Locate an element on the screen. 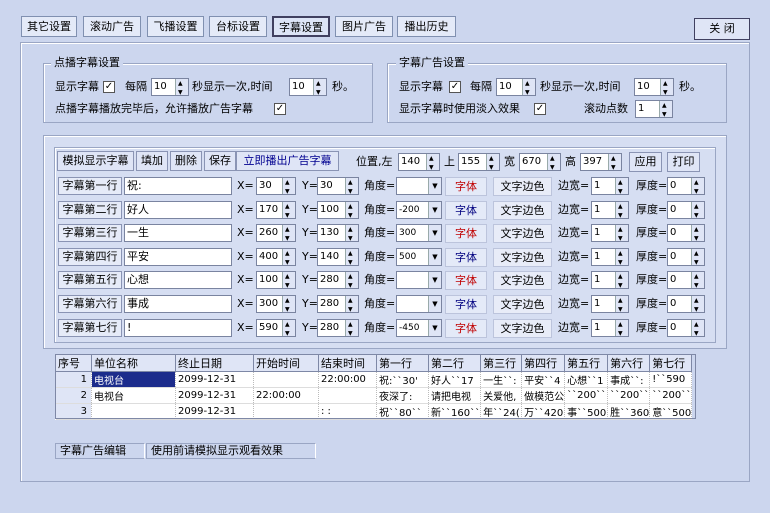 This screenshot has height=513, width=770. width-spinner: 670 is located at coordinates (540, 163).